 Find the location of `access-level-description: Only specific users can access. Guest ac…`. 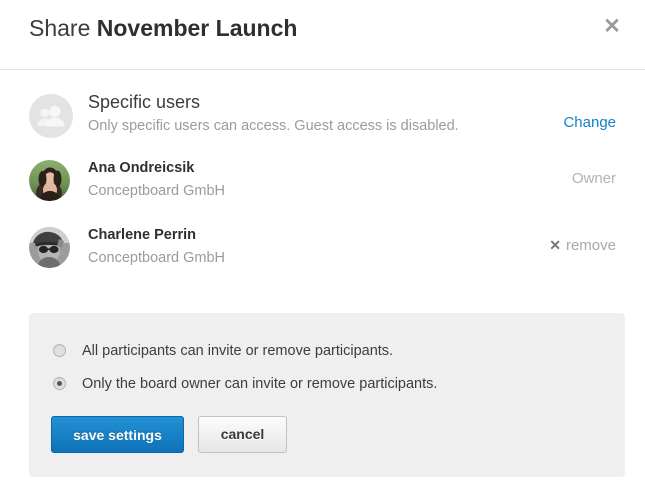

access-level-description: Only specific users can access. Guest ac… is located at coordinates (273, 126).